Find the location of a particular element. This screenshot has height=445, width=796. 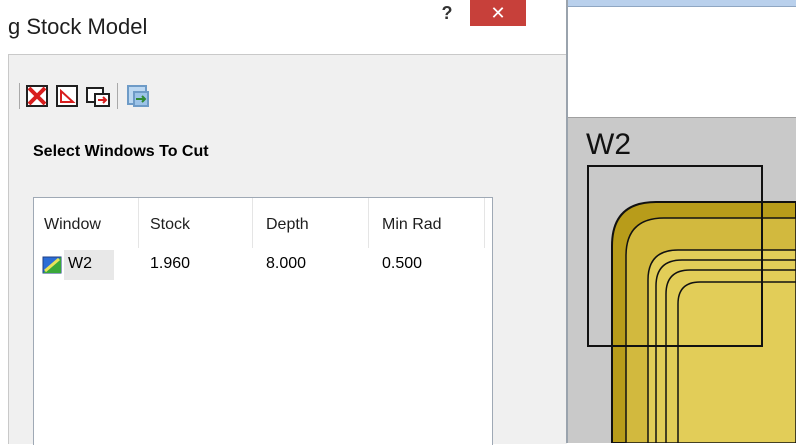

list-row-w2: W2 1.960 8.000 0.500 is located at coordinates (263, 265).